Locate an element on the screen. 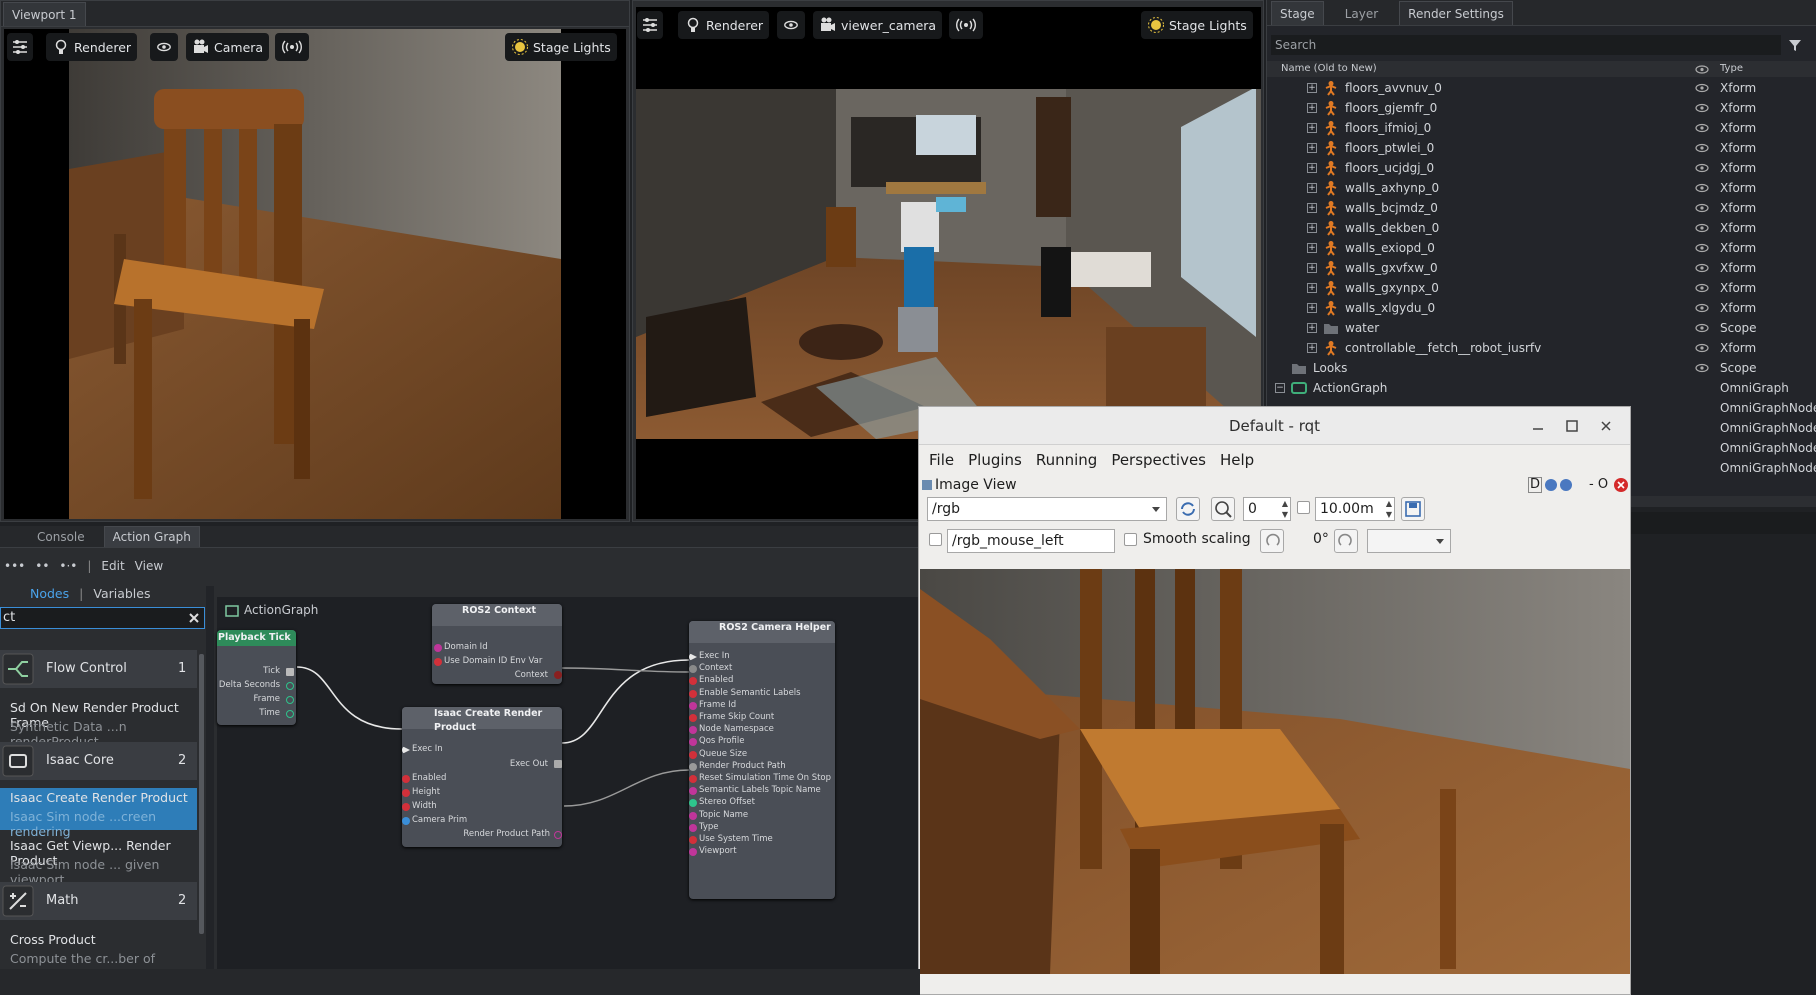 The height and width of the screenshot is (995, 1816). stage-row: + walls_xlgydu_0 Xform is located at coordinates (1541, 308).